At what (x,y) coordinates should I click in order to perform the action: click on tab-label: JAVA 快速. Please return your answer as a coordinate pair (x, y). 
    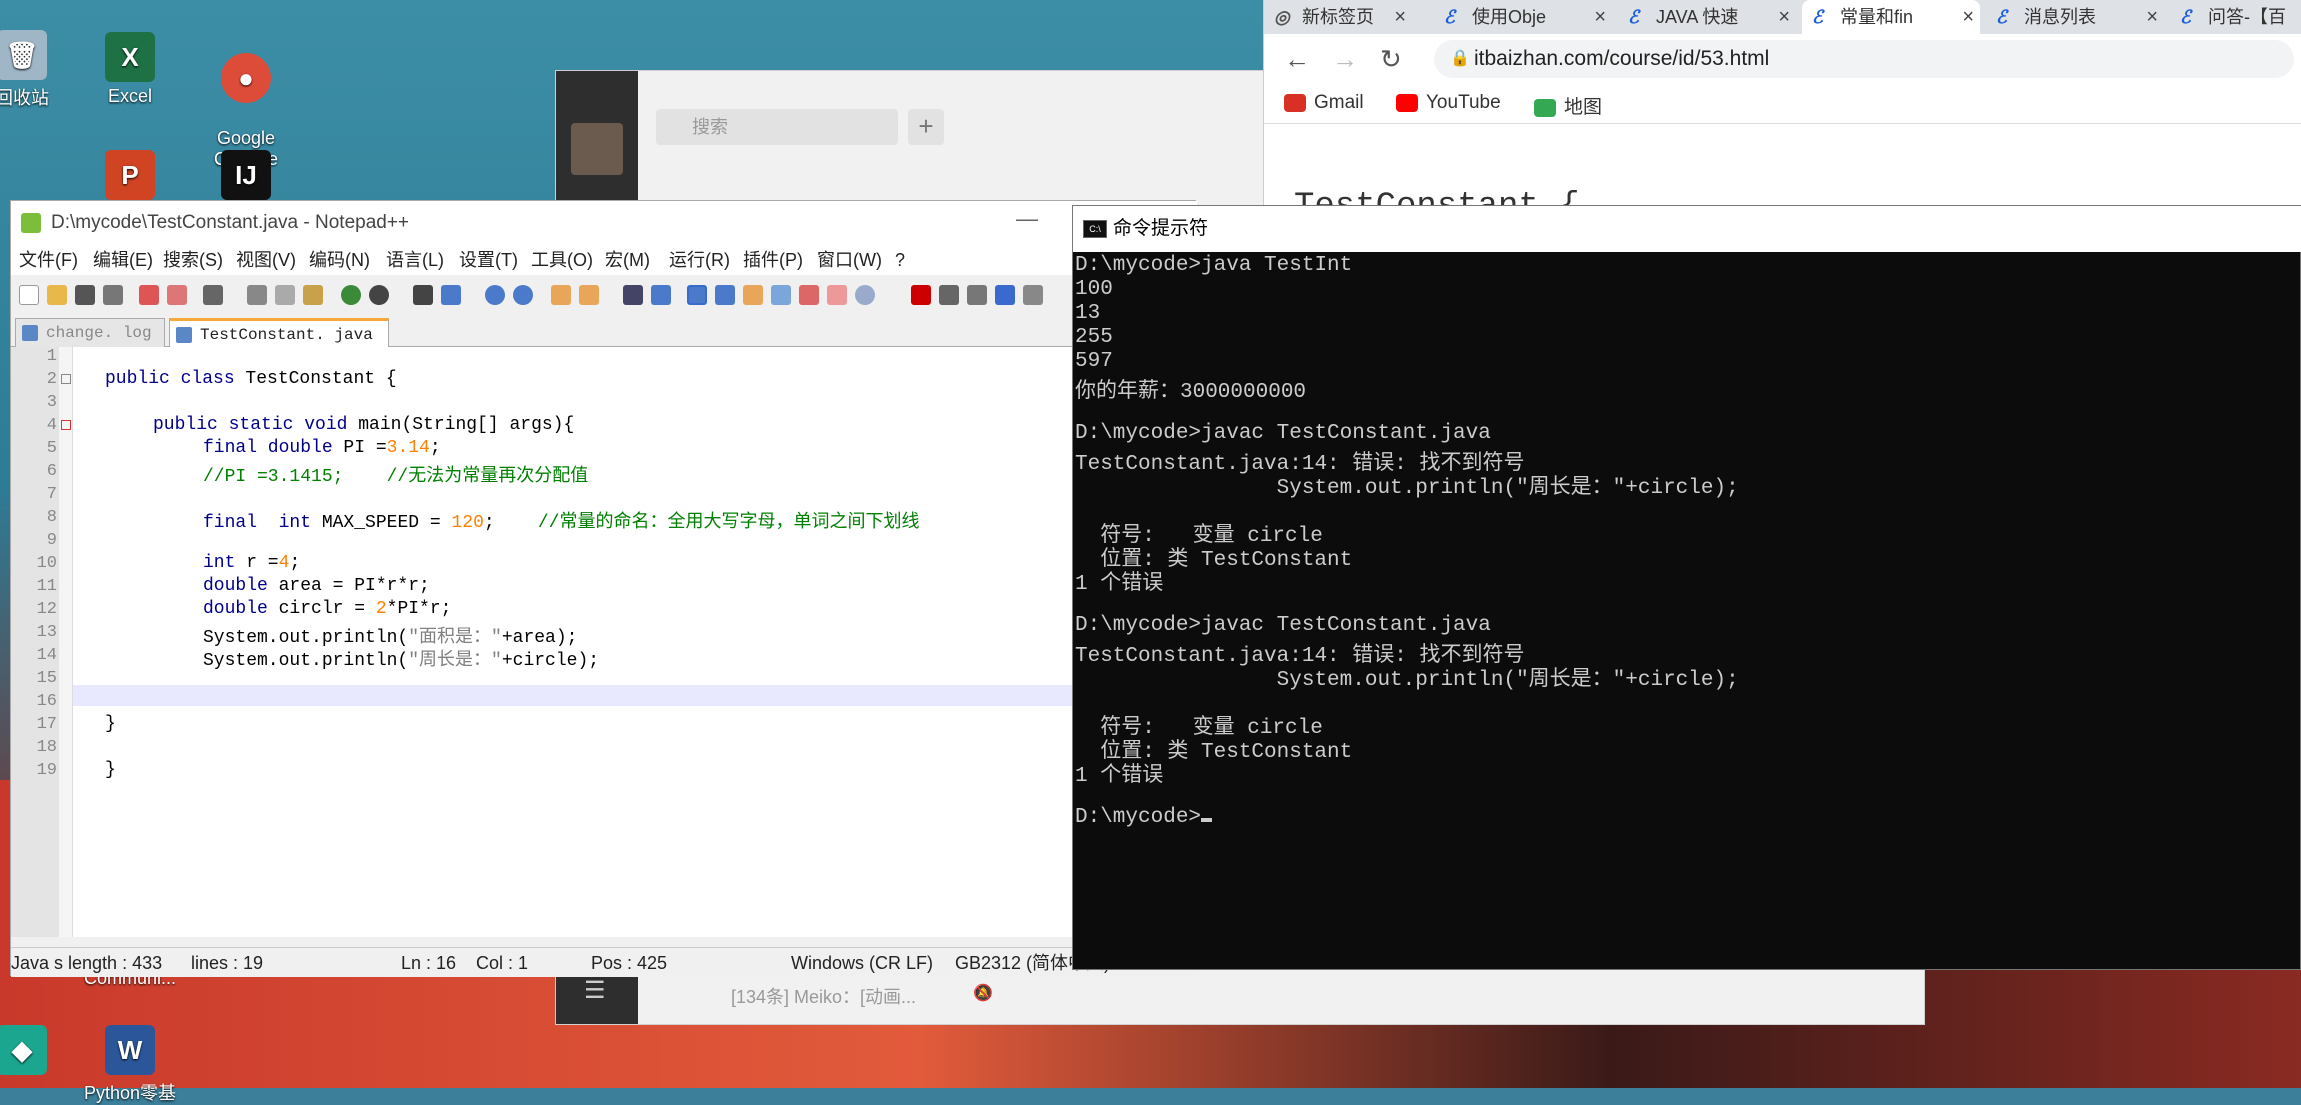
    Looking at the image, I should click on (1697, 17).